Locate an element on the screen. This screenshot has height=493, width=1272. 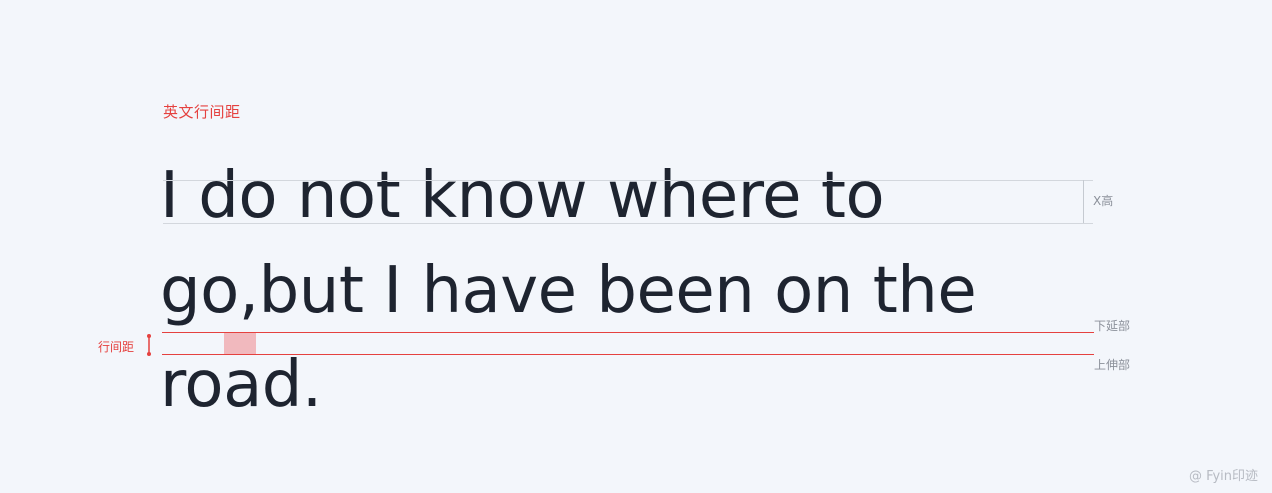
ascender-guide is located at coordinates (628, 354).